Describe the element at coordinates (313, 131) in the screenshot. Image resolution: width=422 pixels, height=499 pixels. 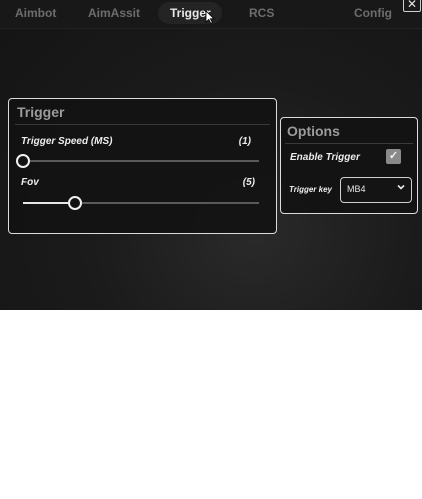
I see `options-panel-title: Options` at that location.